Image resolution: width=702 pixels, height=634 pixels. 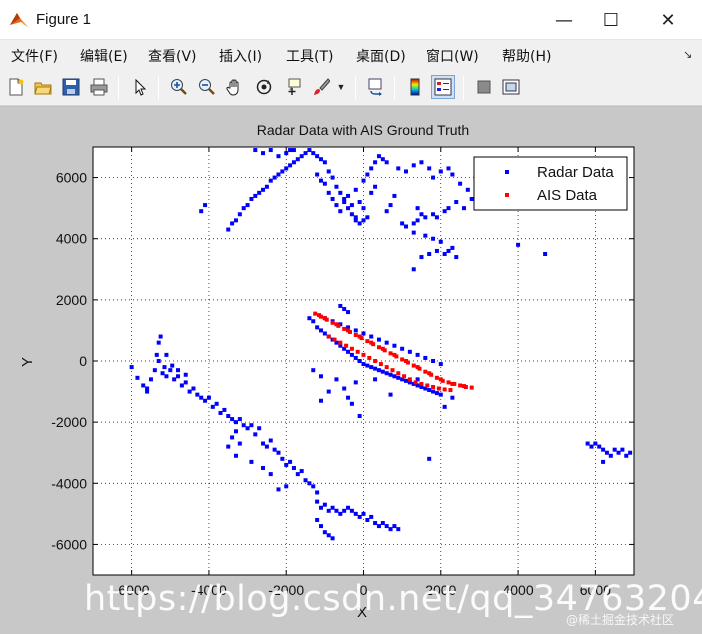 I want to click on legend-marker-ais, so click(x=507, y=195).